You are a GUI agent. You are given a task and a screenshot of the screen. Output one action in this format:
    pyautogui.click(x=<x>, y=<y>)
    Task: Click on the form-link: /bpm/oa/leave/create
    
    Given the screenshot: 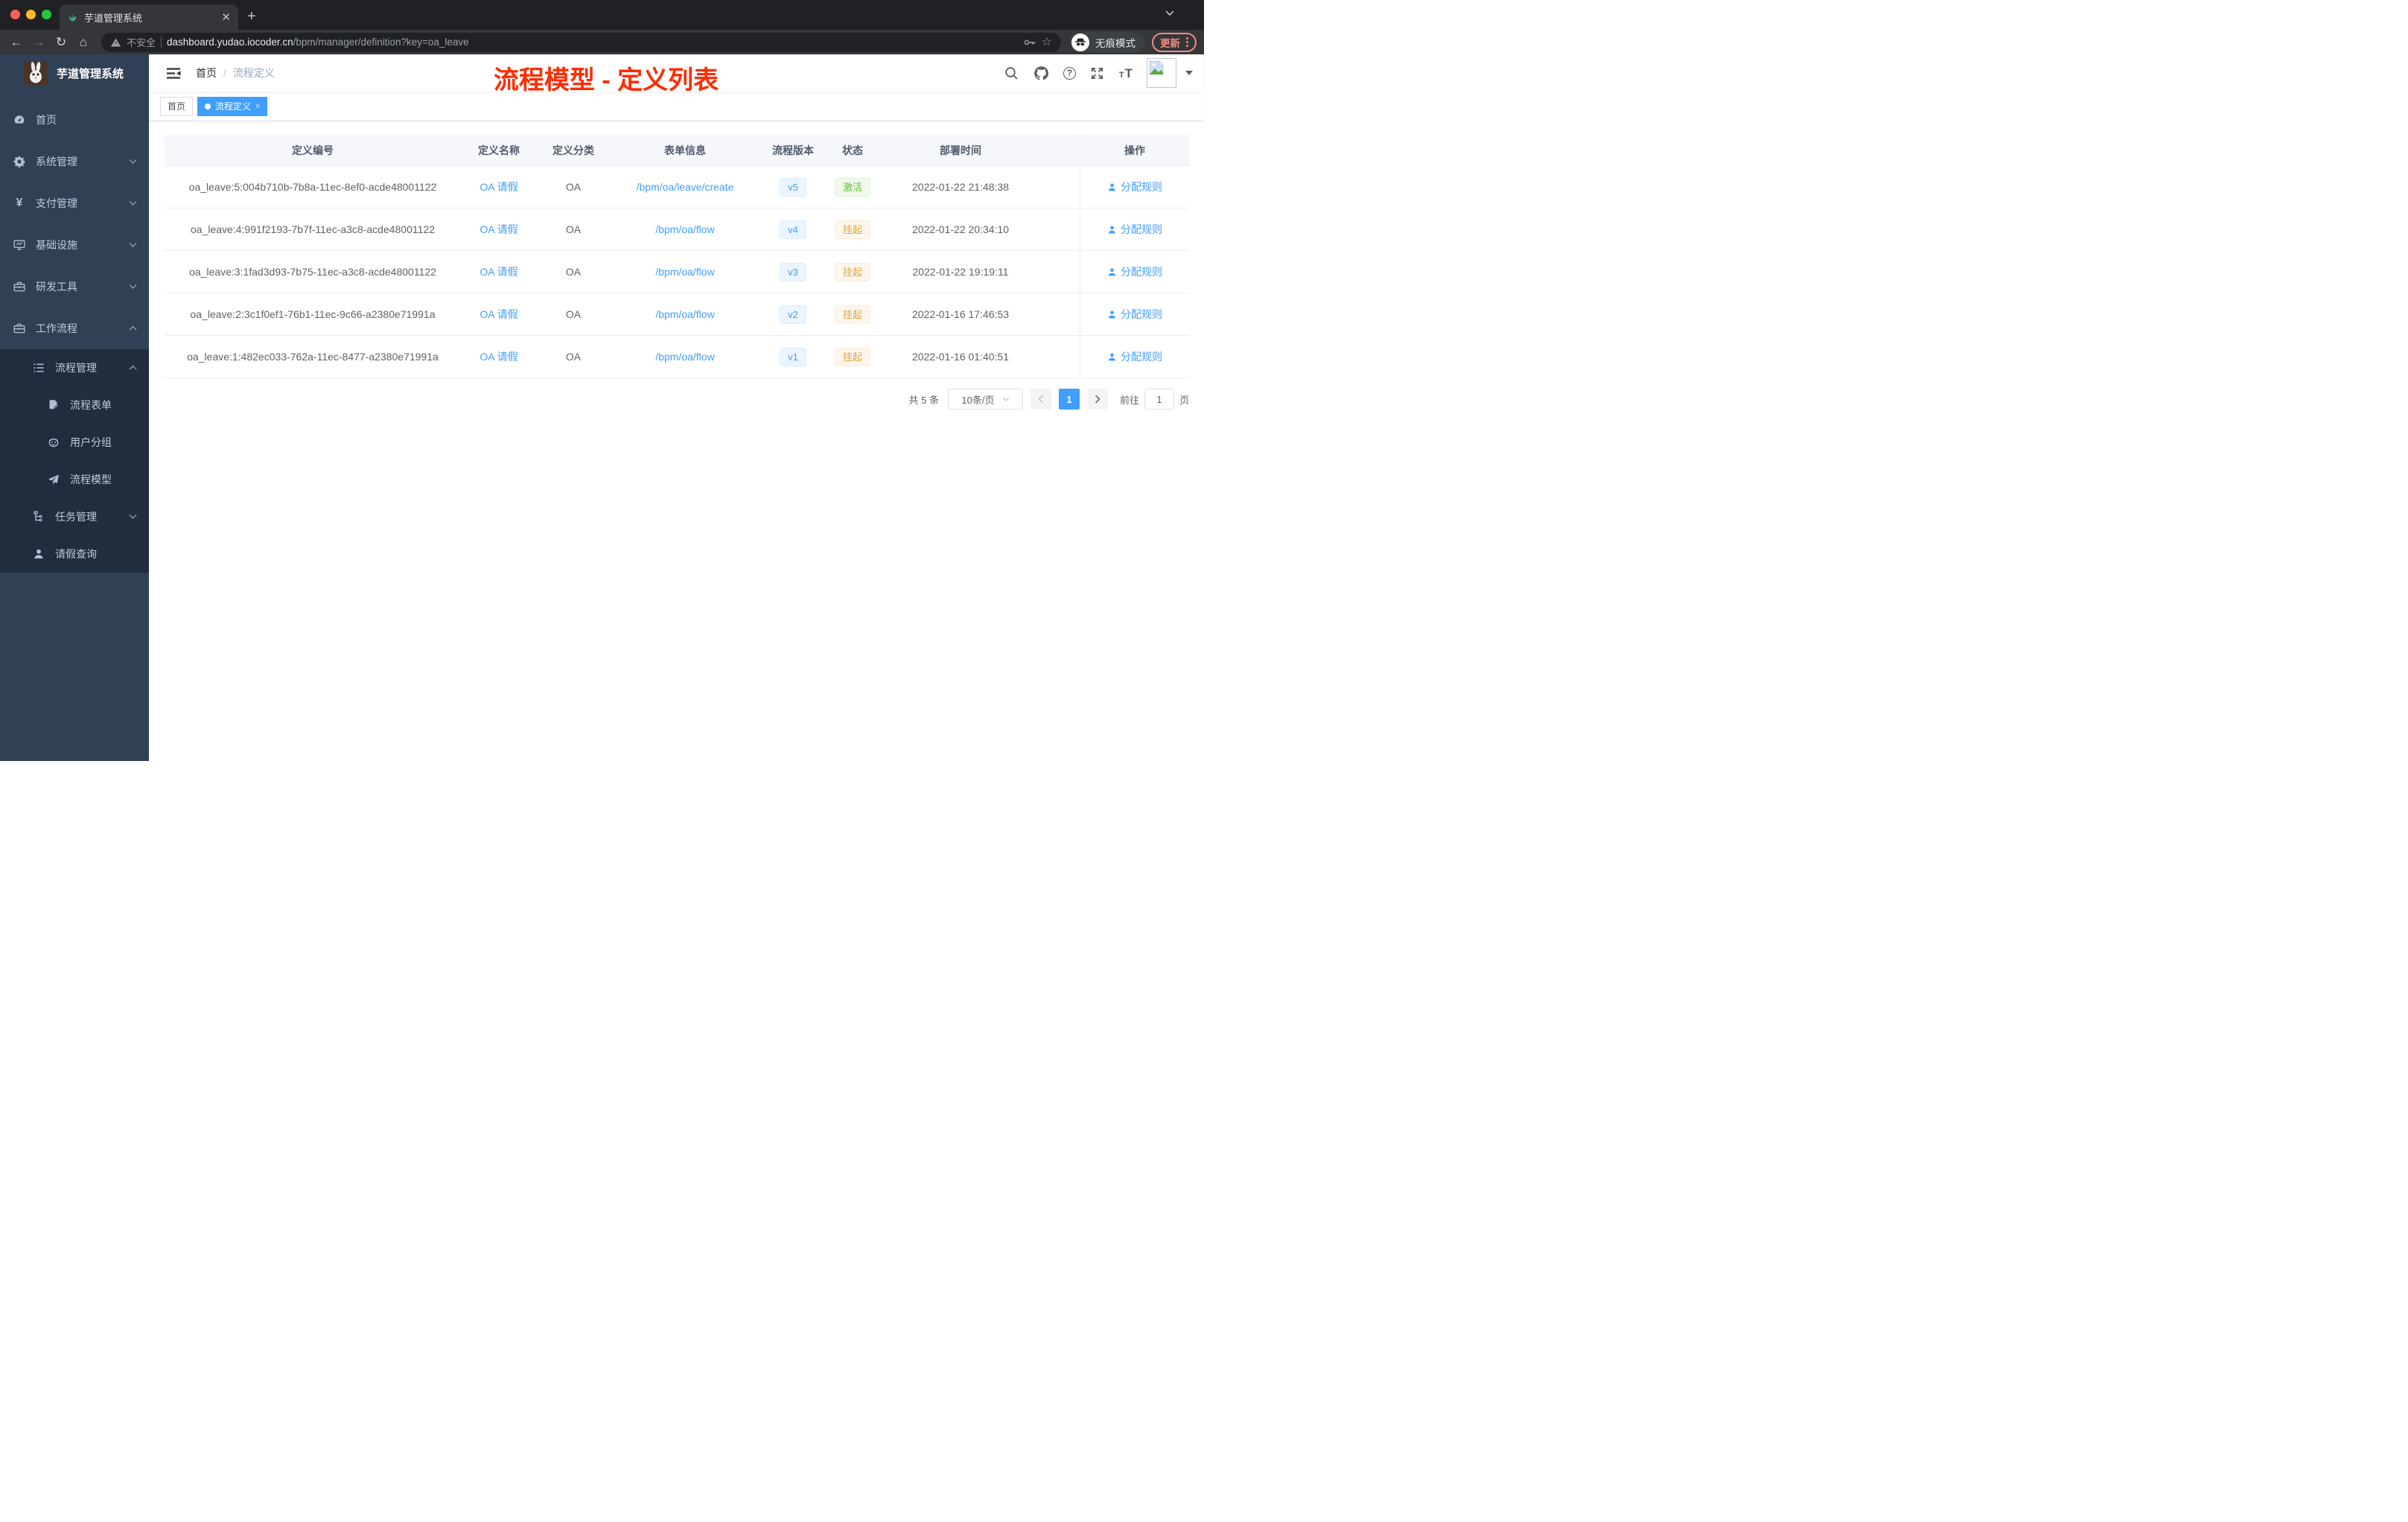 What is the action you would take?
    pyautogui.click(x=685, y=187)
    